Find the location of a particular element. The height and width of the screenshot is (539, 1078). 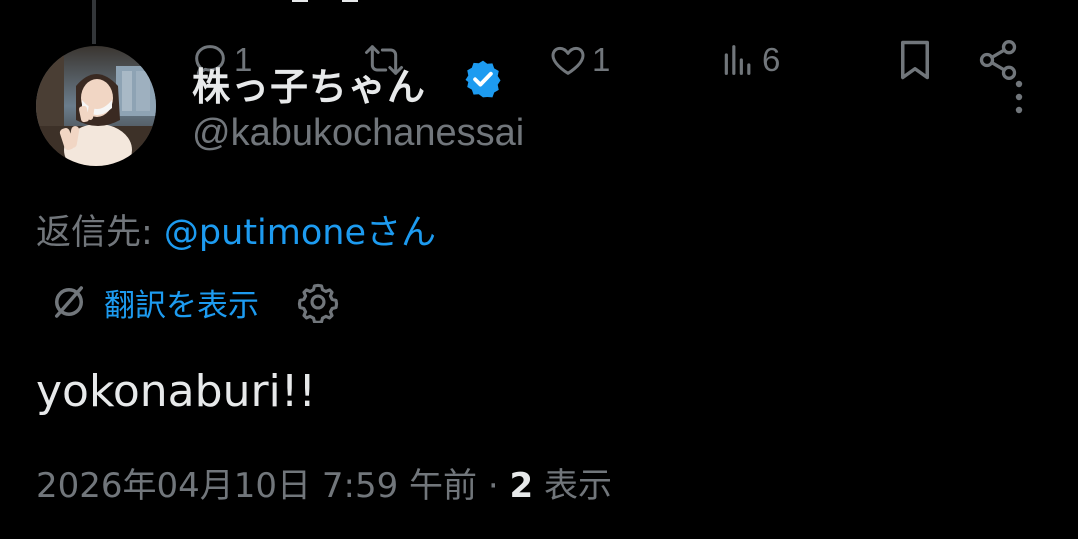

reply-to-prefix: 返信先: is located at coordinates (100, 233).